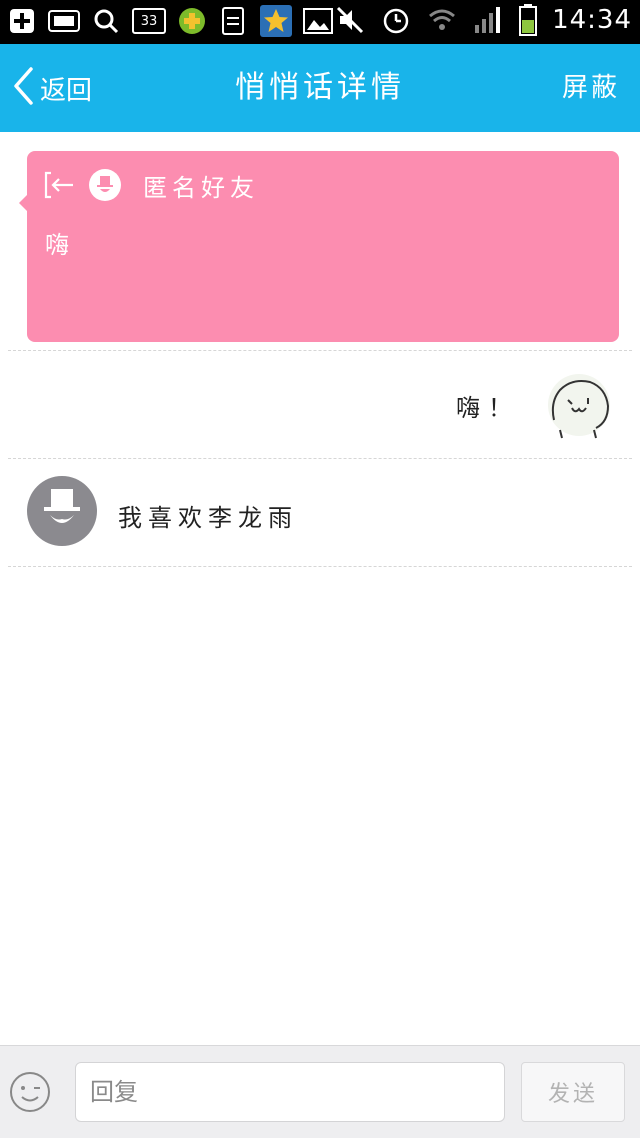  Describe the element at coordinates (23, 203) in the screenshot. I see `card-notch` at that location.